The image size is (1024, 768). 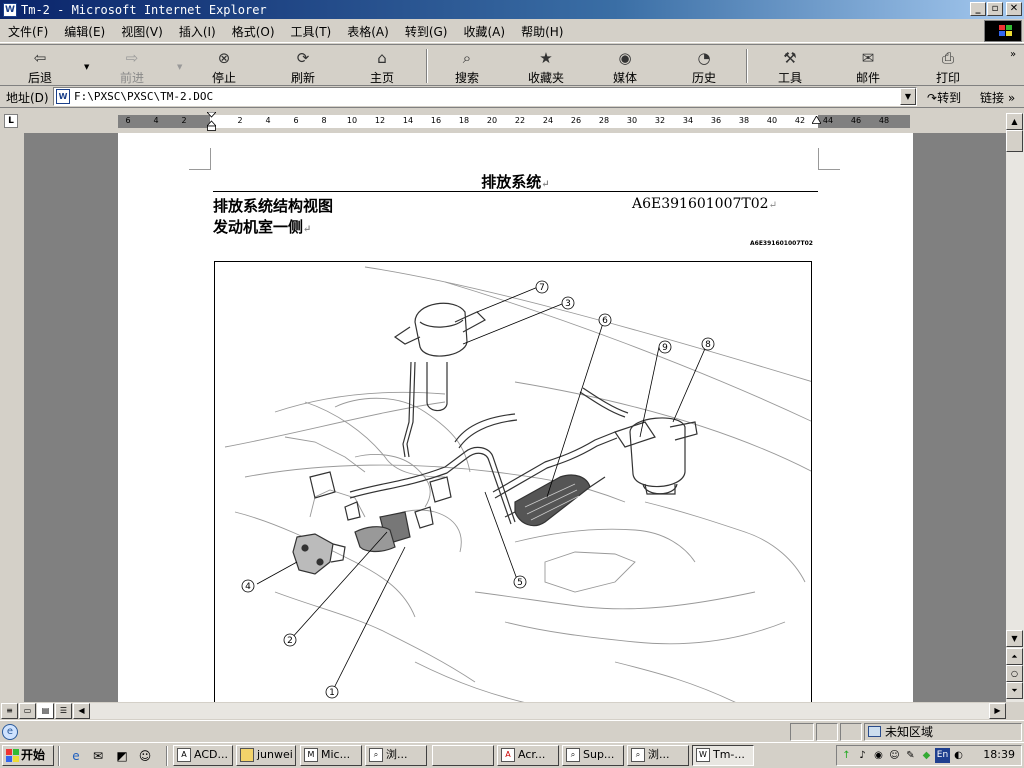 What do you see at coordinates (958, 755) in the screenshot?
I see `ime-tray-icon: ◐` at bounding box center [958, 755].